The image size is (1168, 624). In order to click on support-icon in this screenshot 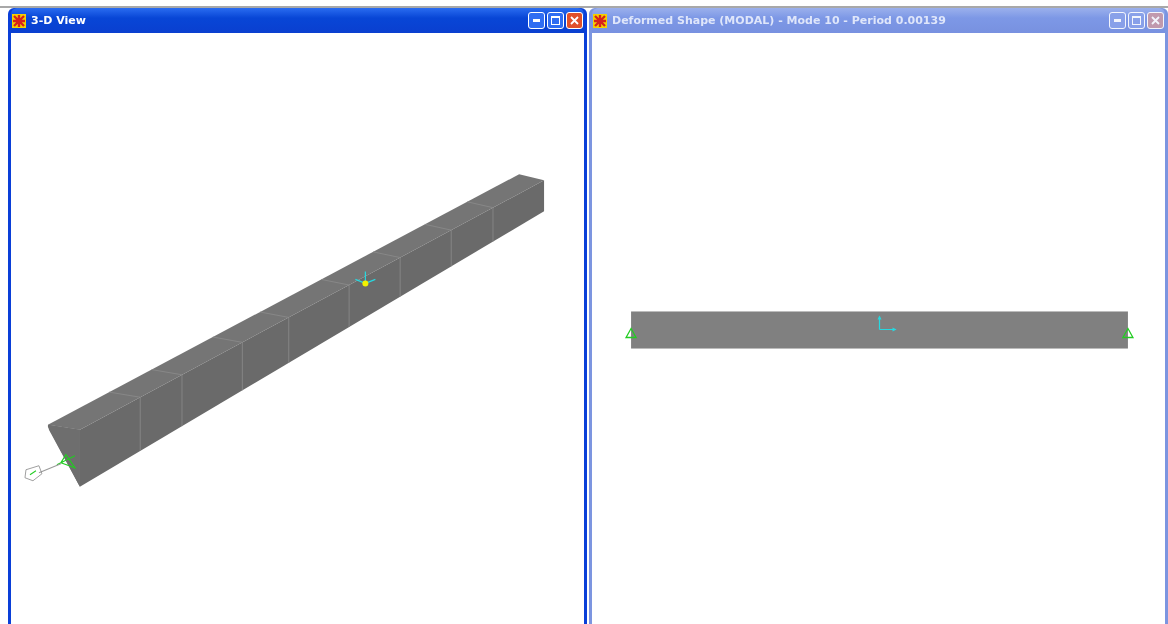, I will do `click(66, 461)`.